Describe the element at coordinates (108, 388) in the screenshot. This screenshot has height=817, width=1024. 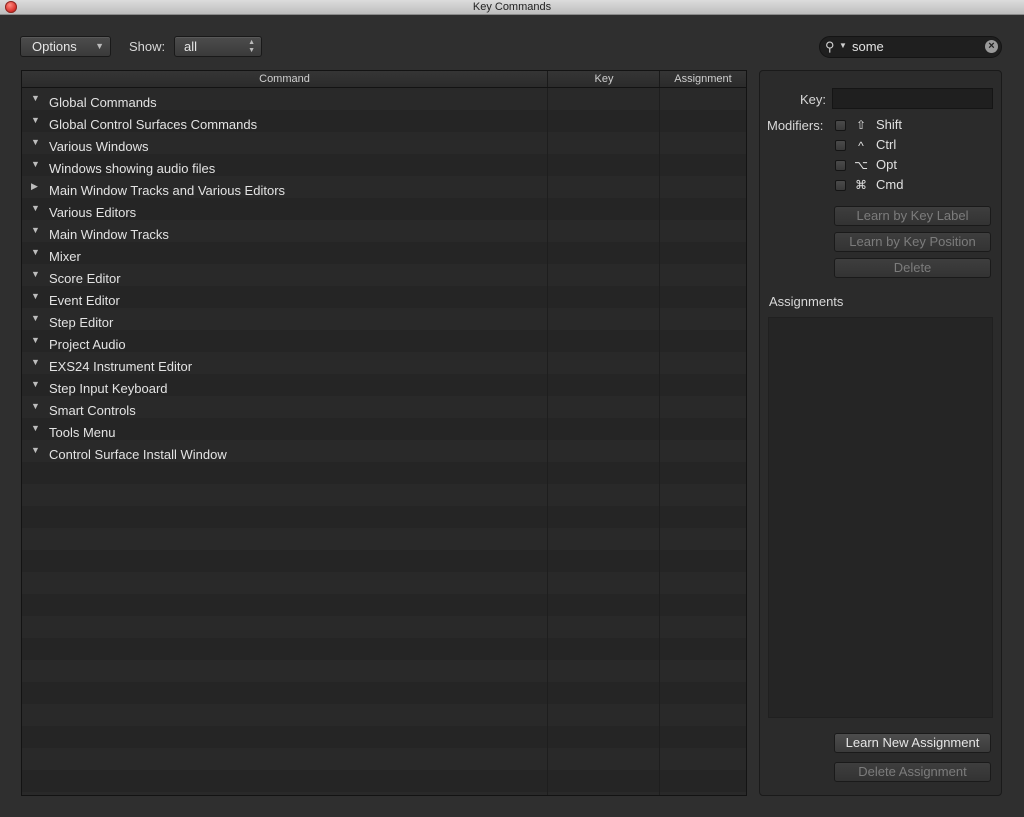
I see `command-group-name: Step Input Keyboard` at that location.